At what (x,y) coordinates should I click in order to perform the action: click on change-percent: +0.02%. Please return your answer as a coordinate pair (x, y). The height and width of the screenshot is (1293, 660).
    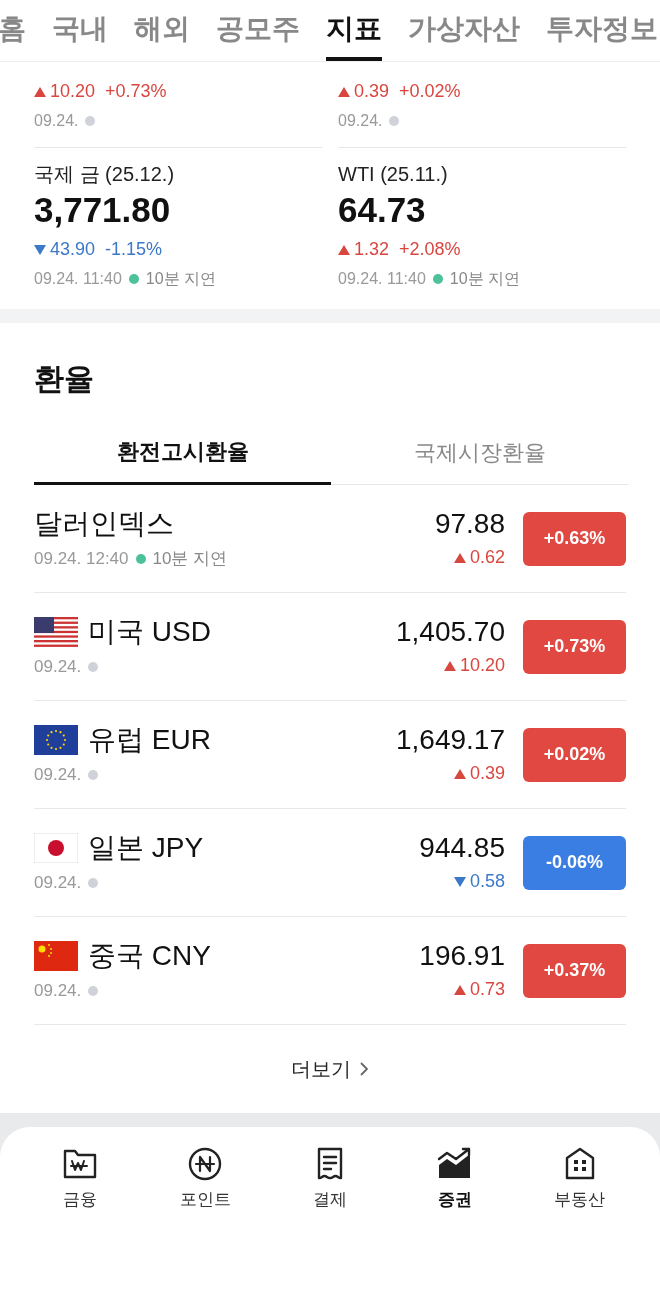
    Looking at the image, I should click on (430, 91).